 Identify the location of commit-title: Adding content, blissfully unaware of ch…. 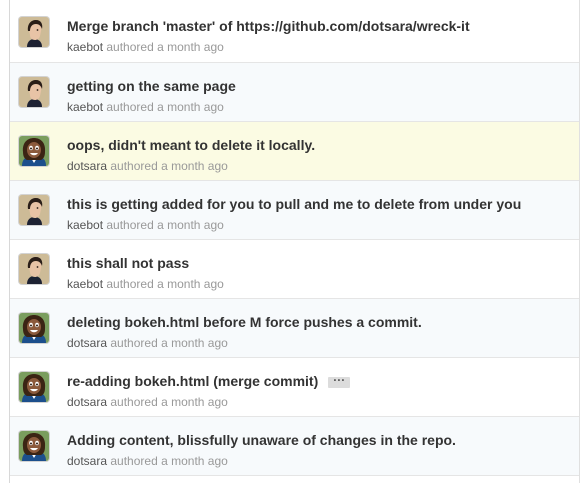
(261, 440).